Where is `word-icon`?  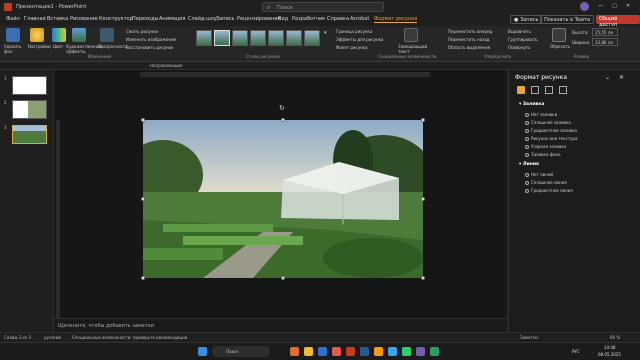
word-icon is located at coordinates (364, 351).